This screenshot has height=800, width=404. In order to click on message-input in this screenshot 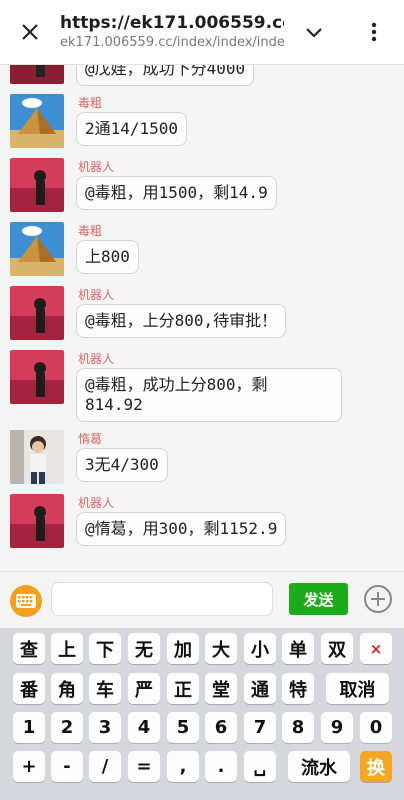, I will do `click(162, 599)`.